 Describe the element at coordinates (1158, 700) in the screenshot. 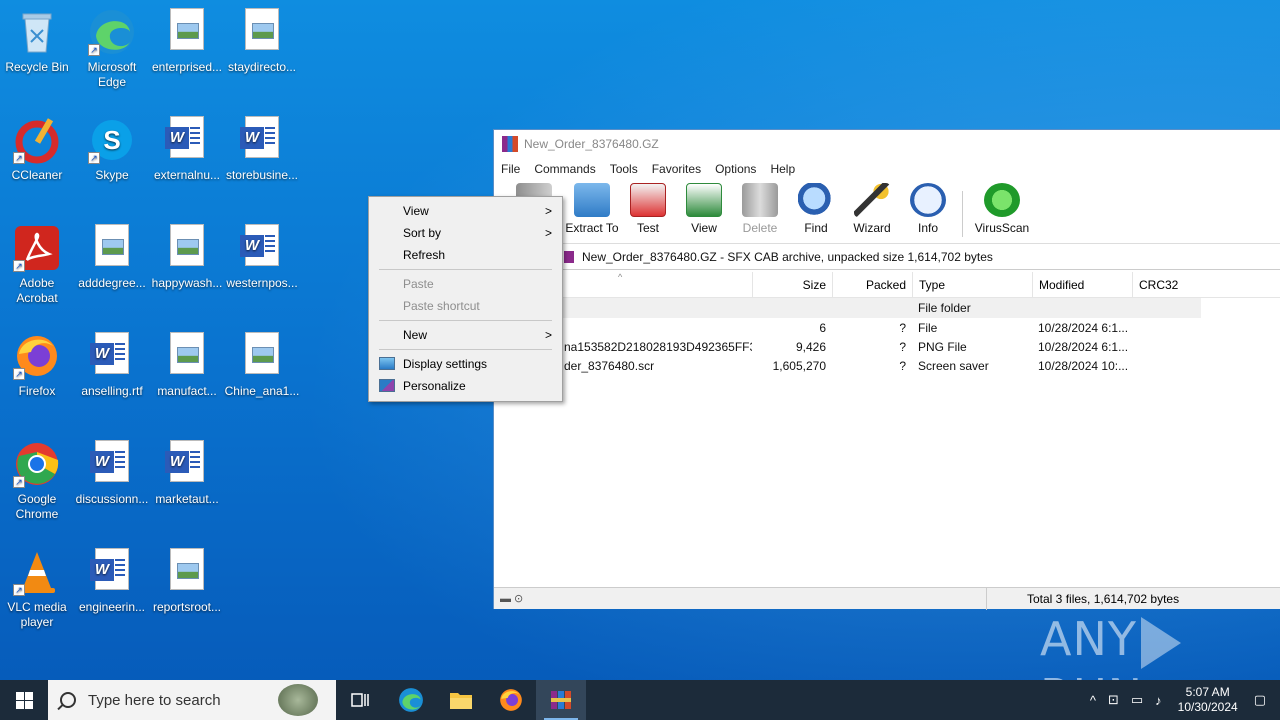

I see `volume-icon: ♪` at that location.